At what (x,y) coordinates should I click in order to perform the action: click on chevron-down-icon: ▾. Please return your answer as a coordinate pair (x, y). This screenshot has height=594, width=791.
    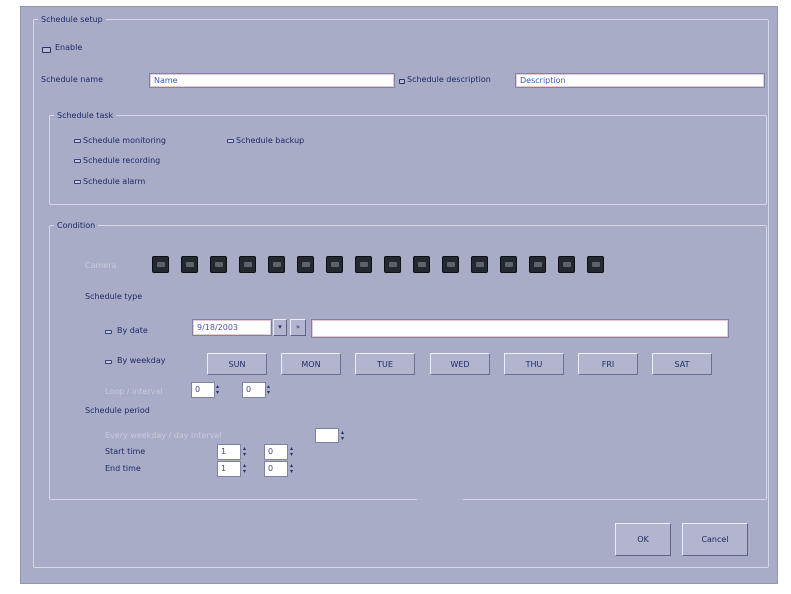
    Looking at the image, I should click on (280, 327).